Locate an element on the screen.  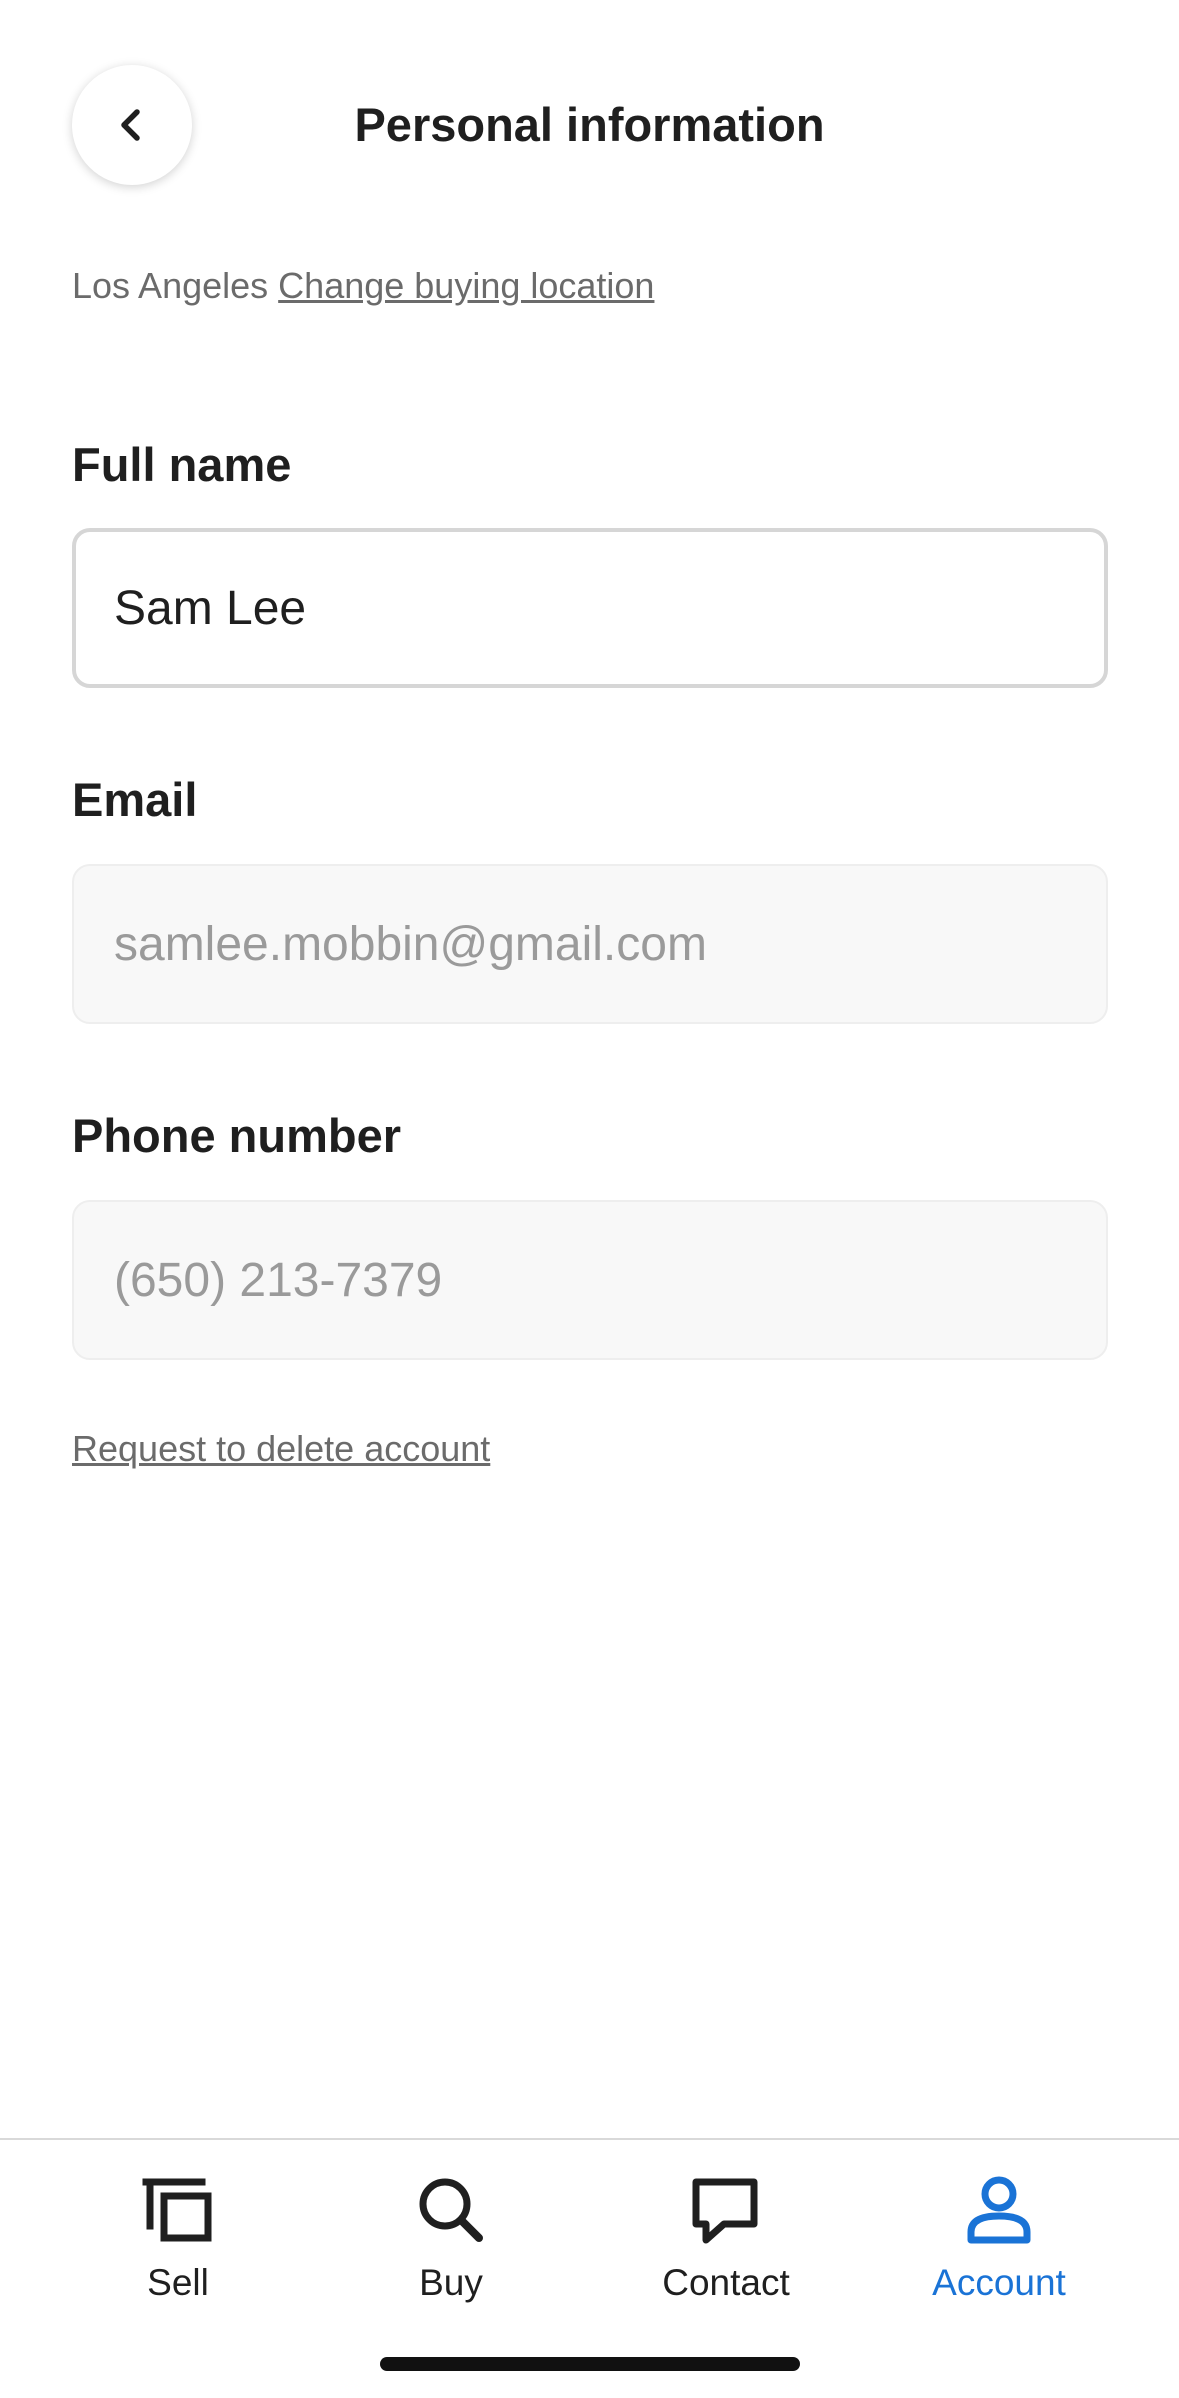
tab-account-label: Account is located at coordinates (999, 2282).